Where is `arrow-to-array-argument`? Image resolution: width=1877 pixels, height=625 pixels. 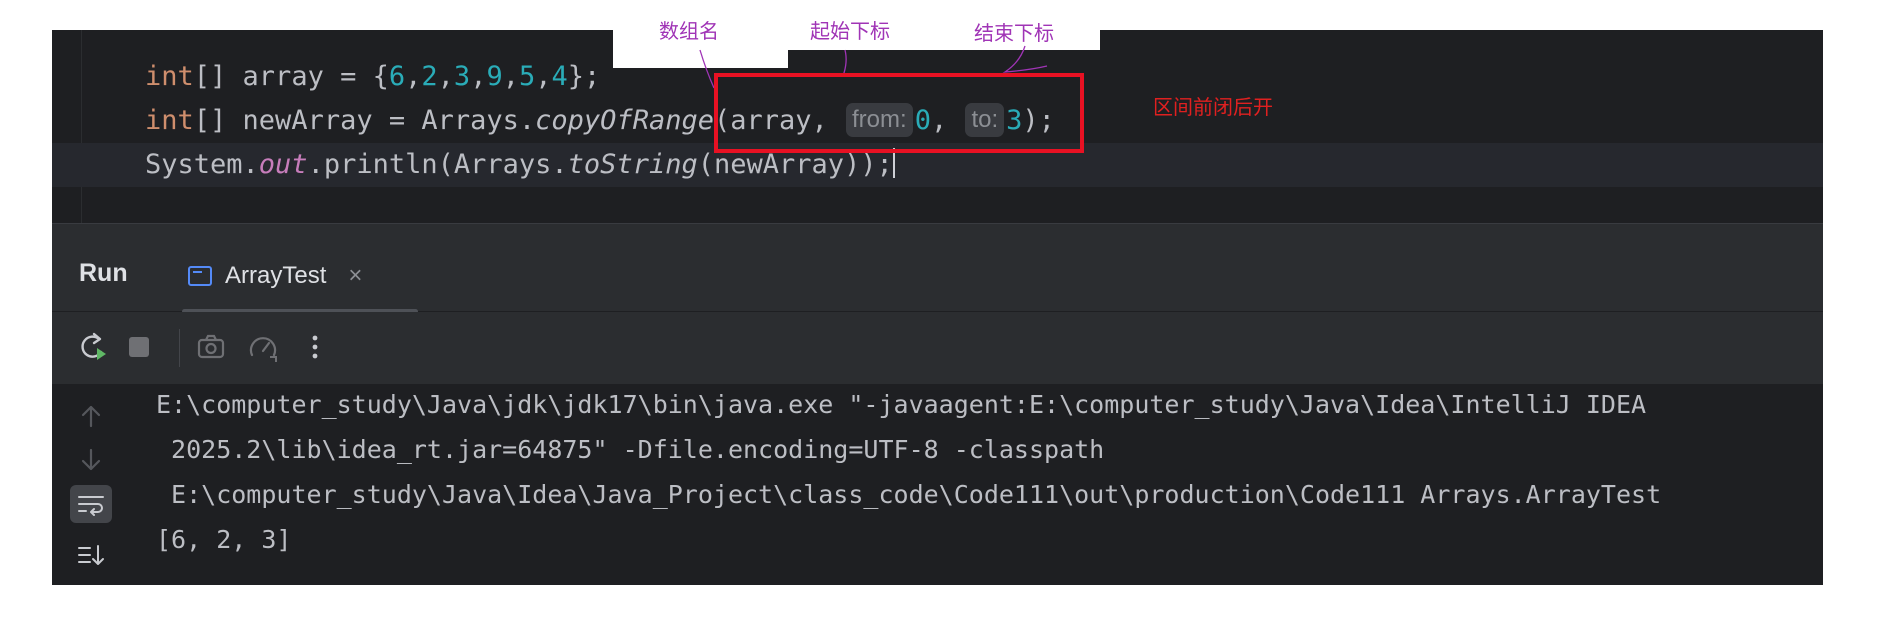 arrow-to-array-argument is located at coordinates (707, 69).